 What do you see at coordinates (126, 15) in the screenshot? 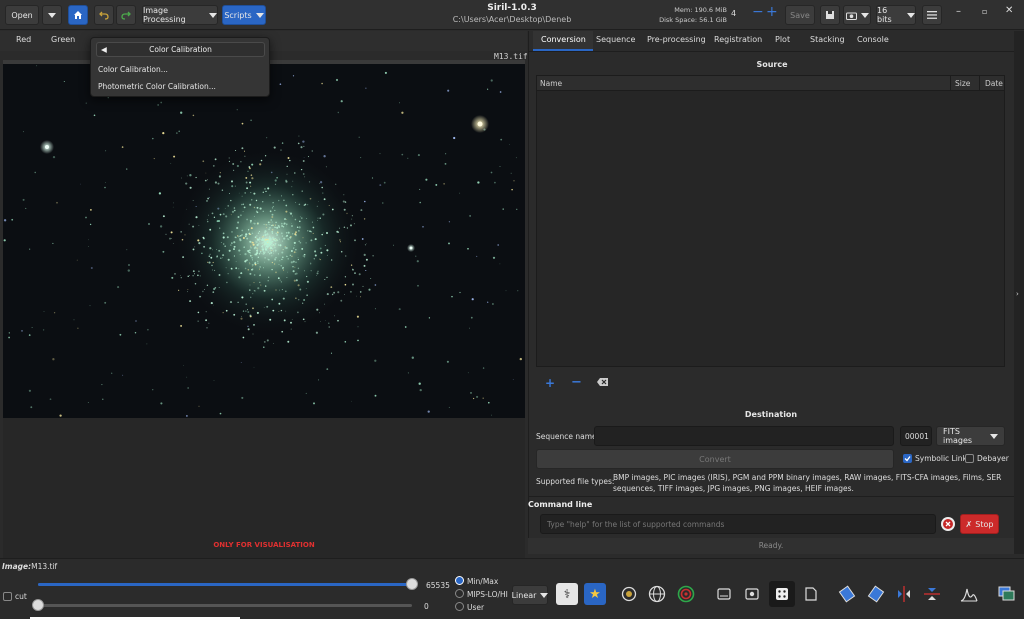
I see `redo-button` at bounding box center [126, 15].